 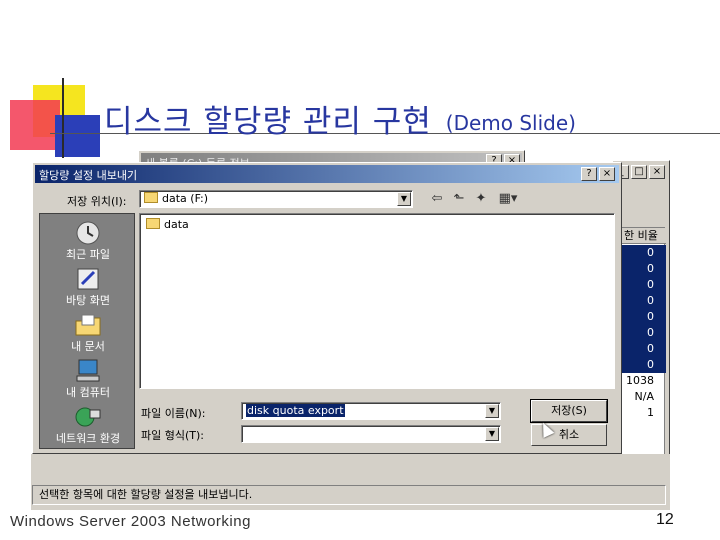 I want to click on new-folder-icon: ✦, so click(x=481, y=199).